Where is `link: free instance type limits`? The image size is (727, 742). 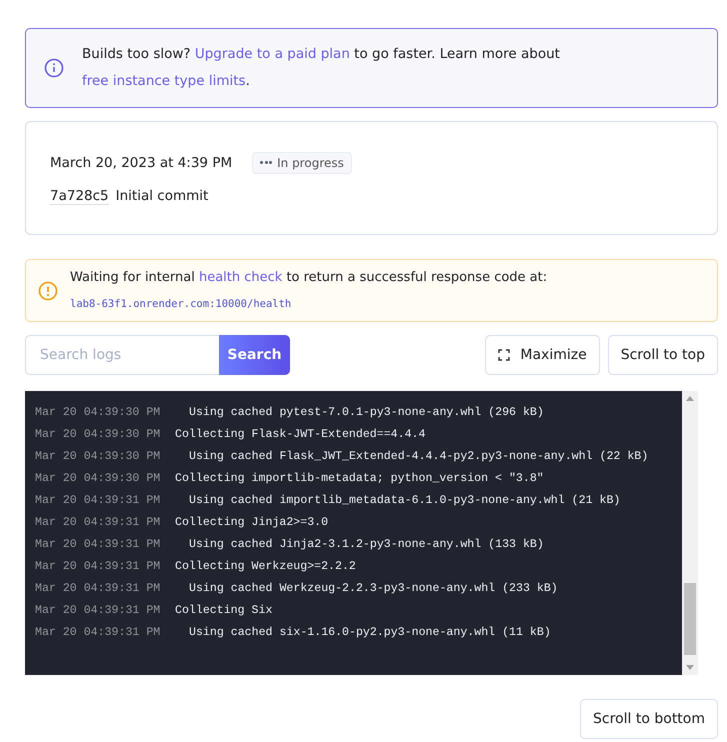
link: free instance type limits is located at coordinates (164, 81).